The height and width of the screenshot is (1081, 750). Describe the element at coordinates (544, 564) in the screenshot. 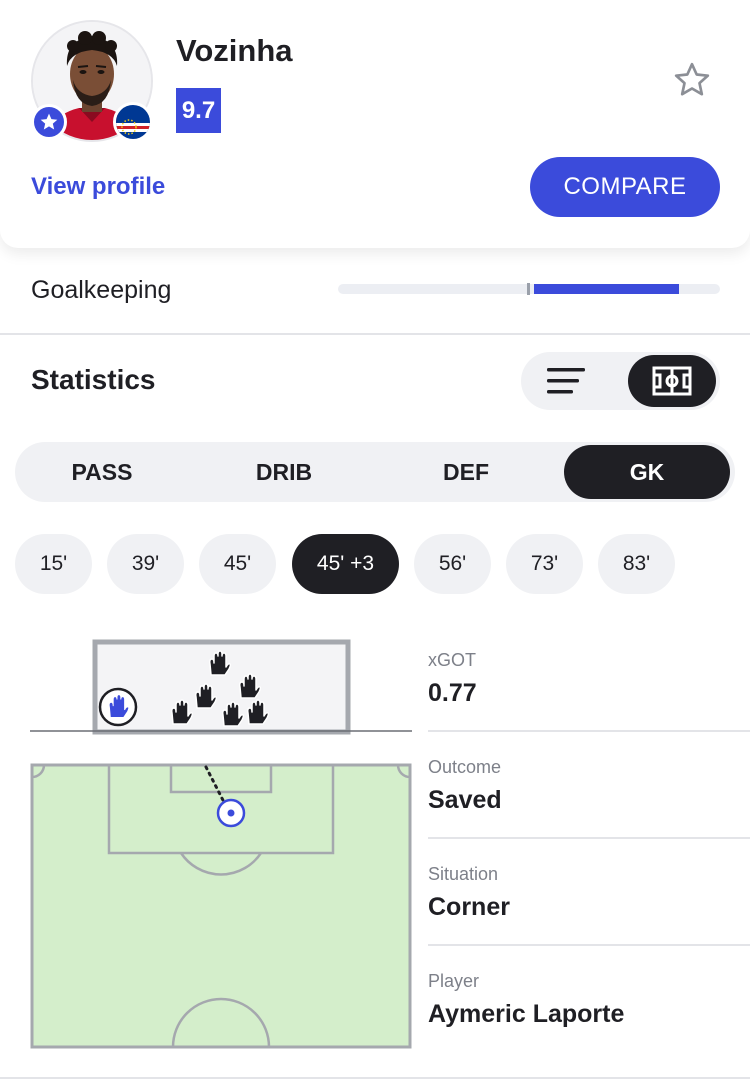

I see `minute-chip: 73'` at that location.